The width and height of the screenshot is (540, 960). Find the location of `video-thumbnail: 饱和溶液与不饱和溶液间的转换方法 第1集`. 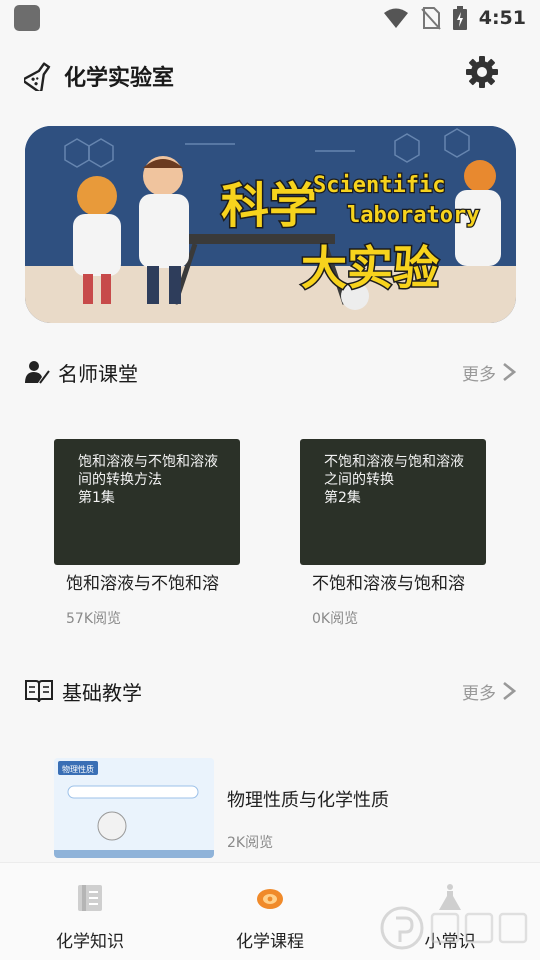

video-thumbnail: 饱和溶液与不饱和溶液间的转换方法 第1集 is located at coordinates (147, 502).